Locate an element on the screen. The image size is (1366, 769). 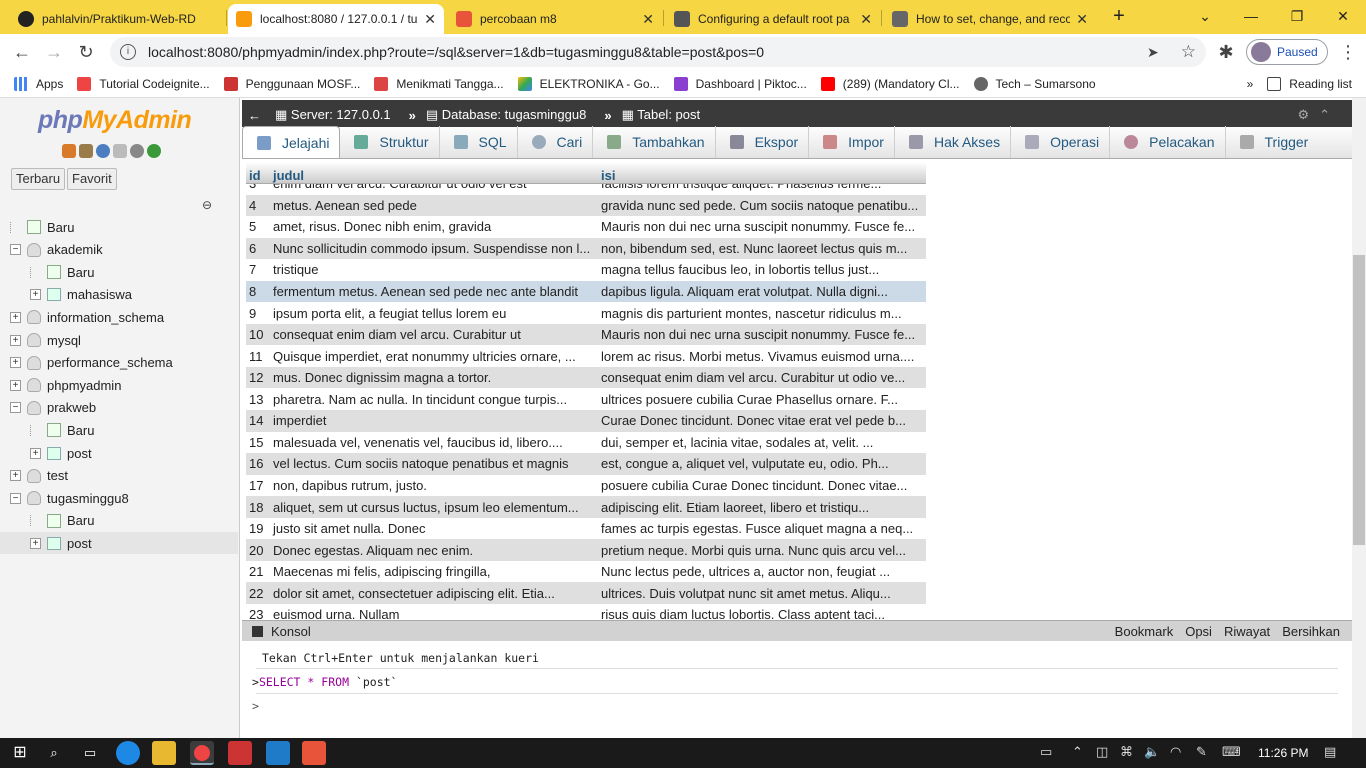
tree-item: + mahasiswa is located at coordinates (119, 295).